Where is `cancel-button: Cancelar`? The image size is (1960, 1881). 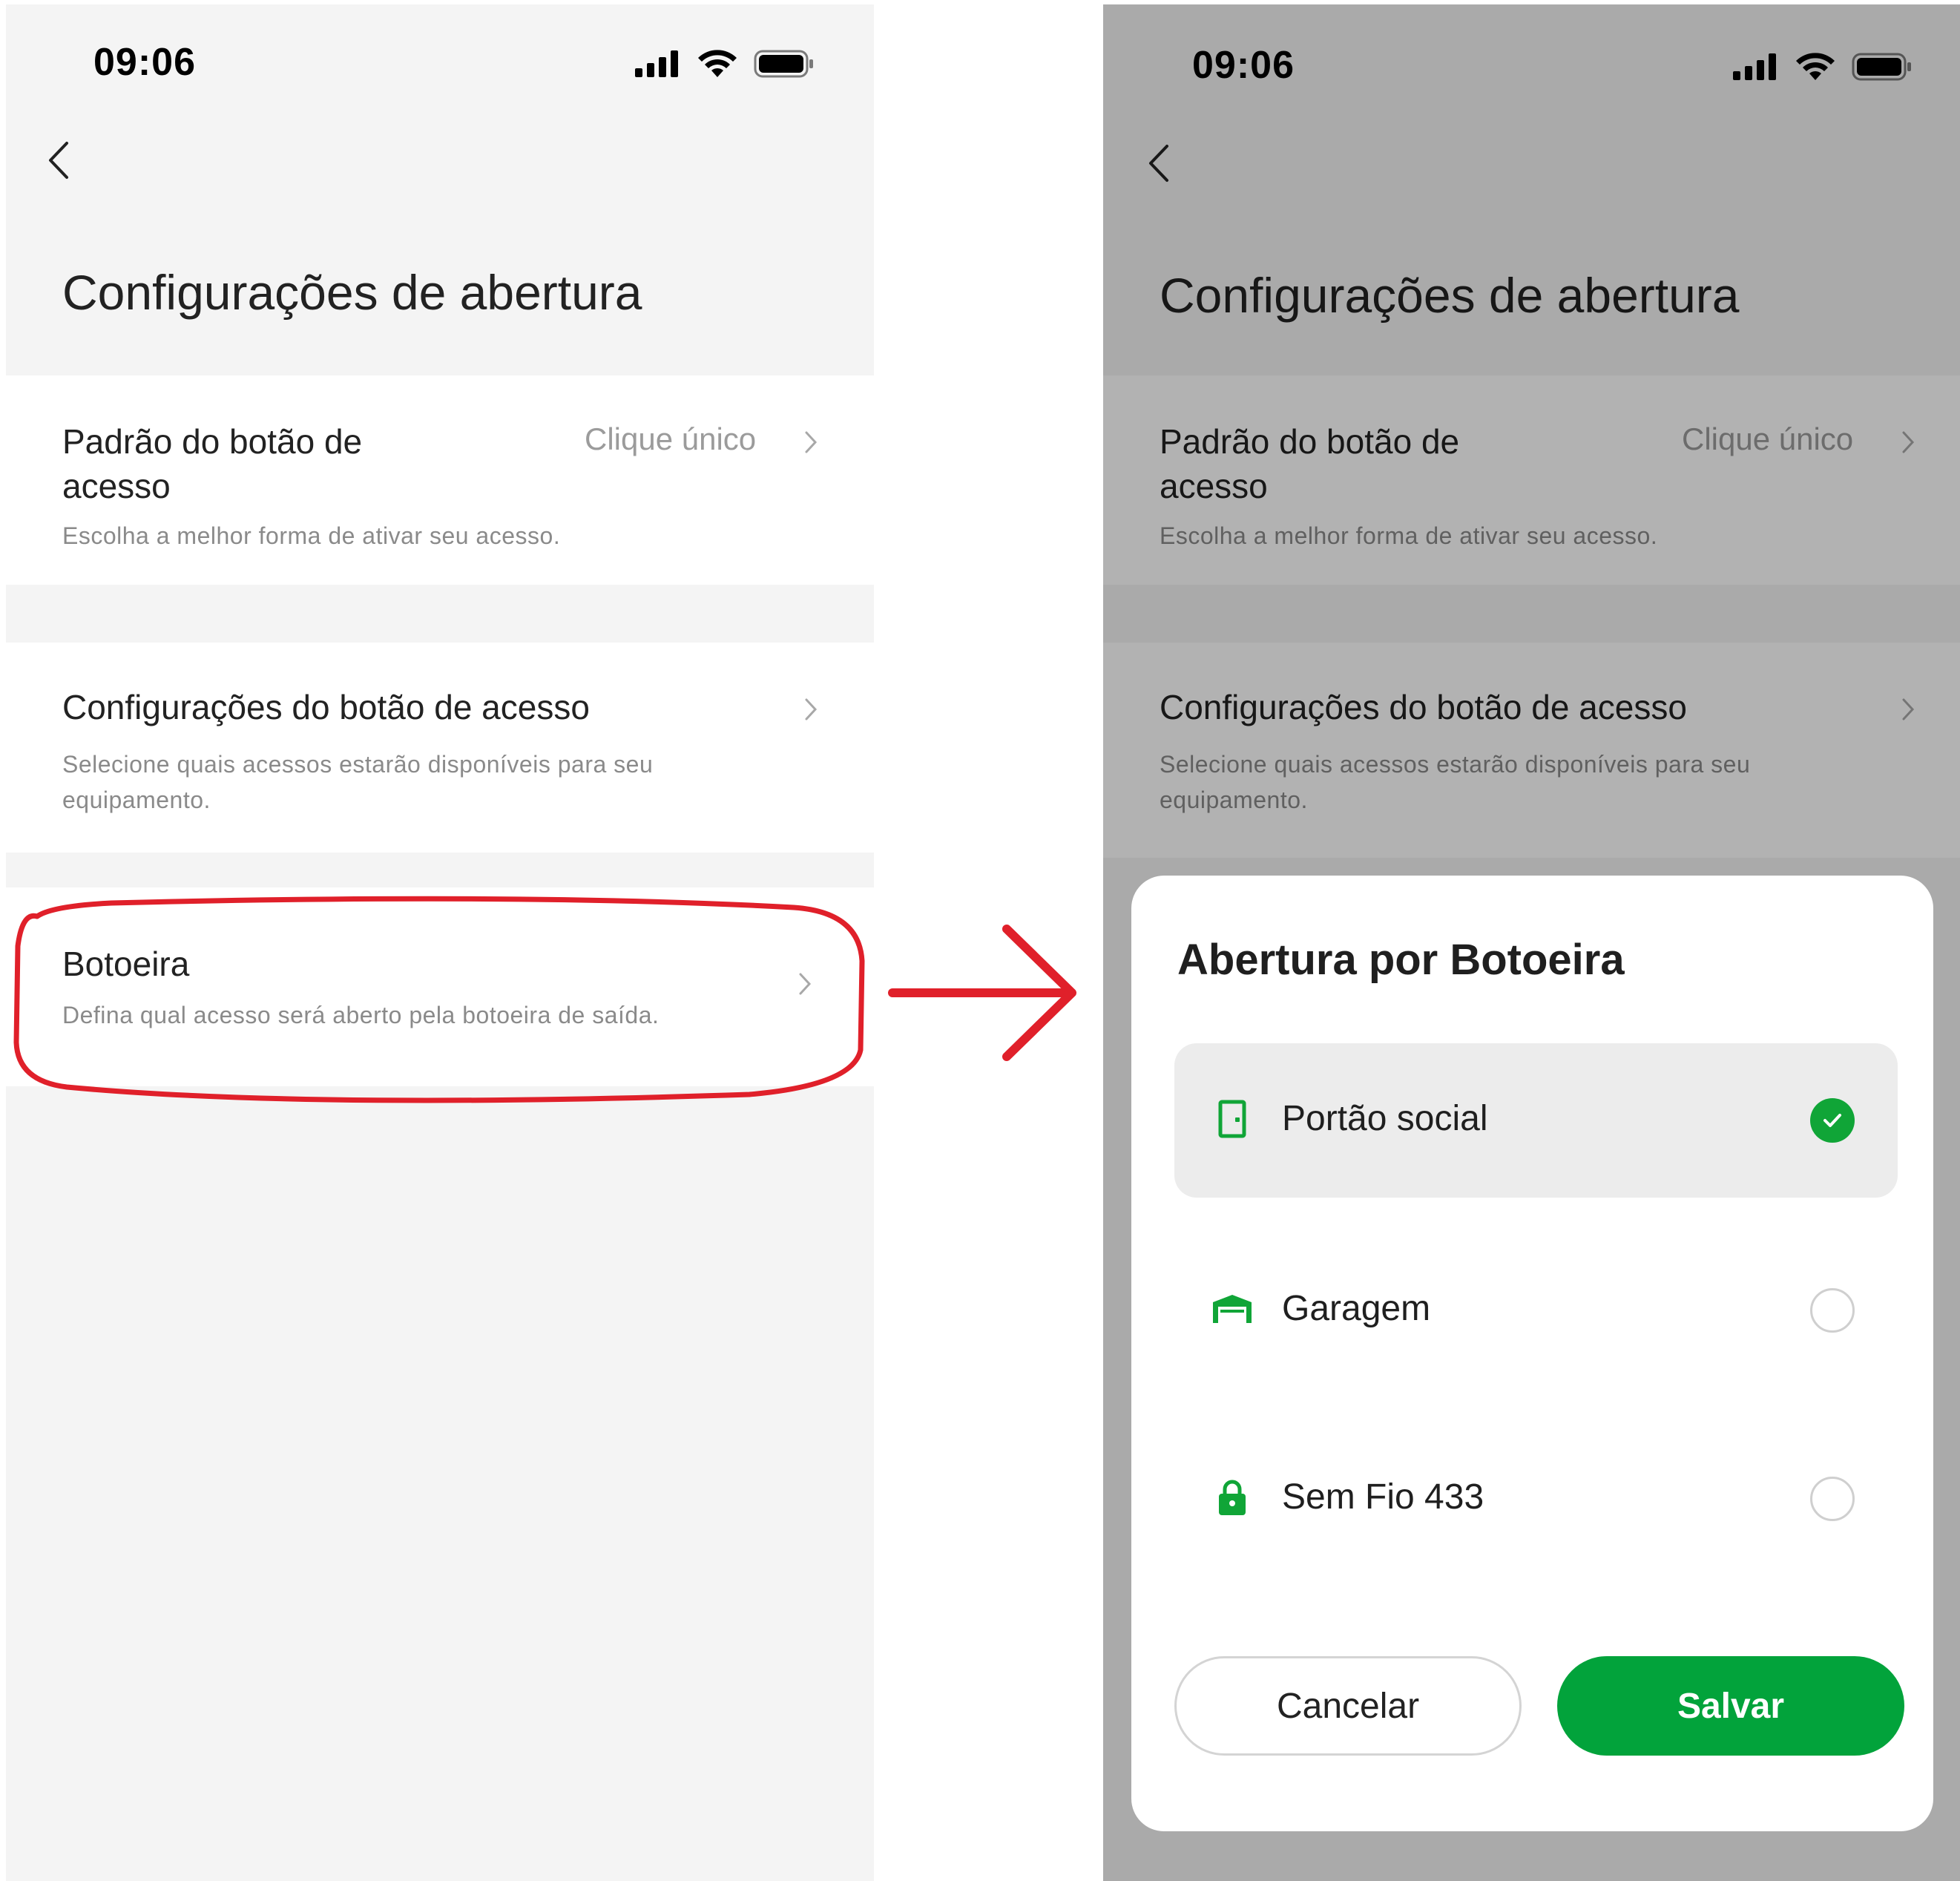 cancel-button: Cancelar is located at coordinates (1348, 1706).